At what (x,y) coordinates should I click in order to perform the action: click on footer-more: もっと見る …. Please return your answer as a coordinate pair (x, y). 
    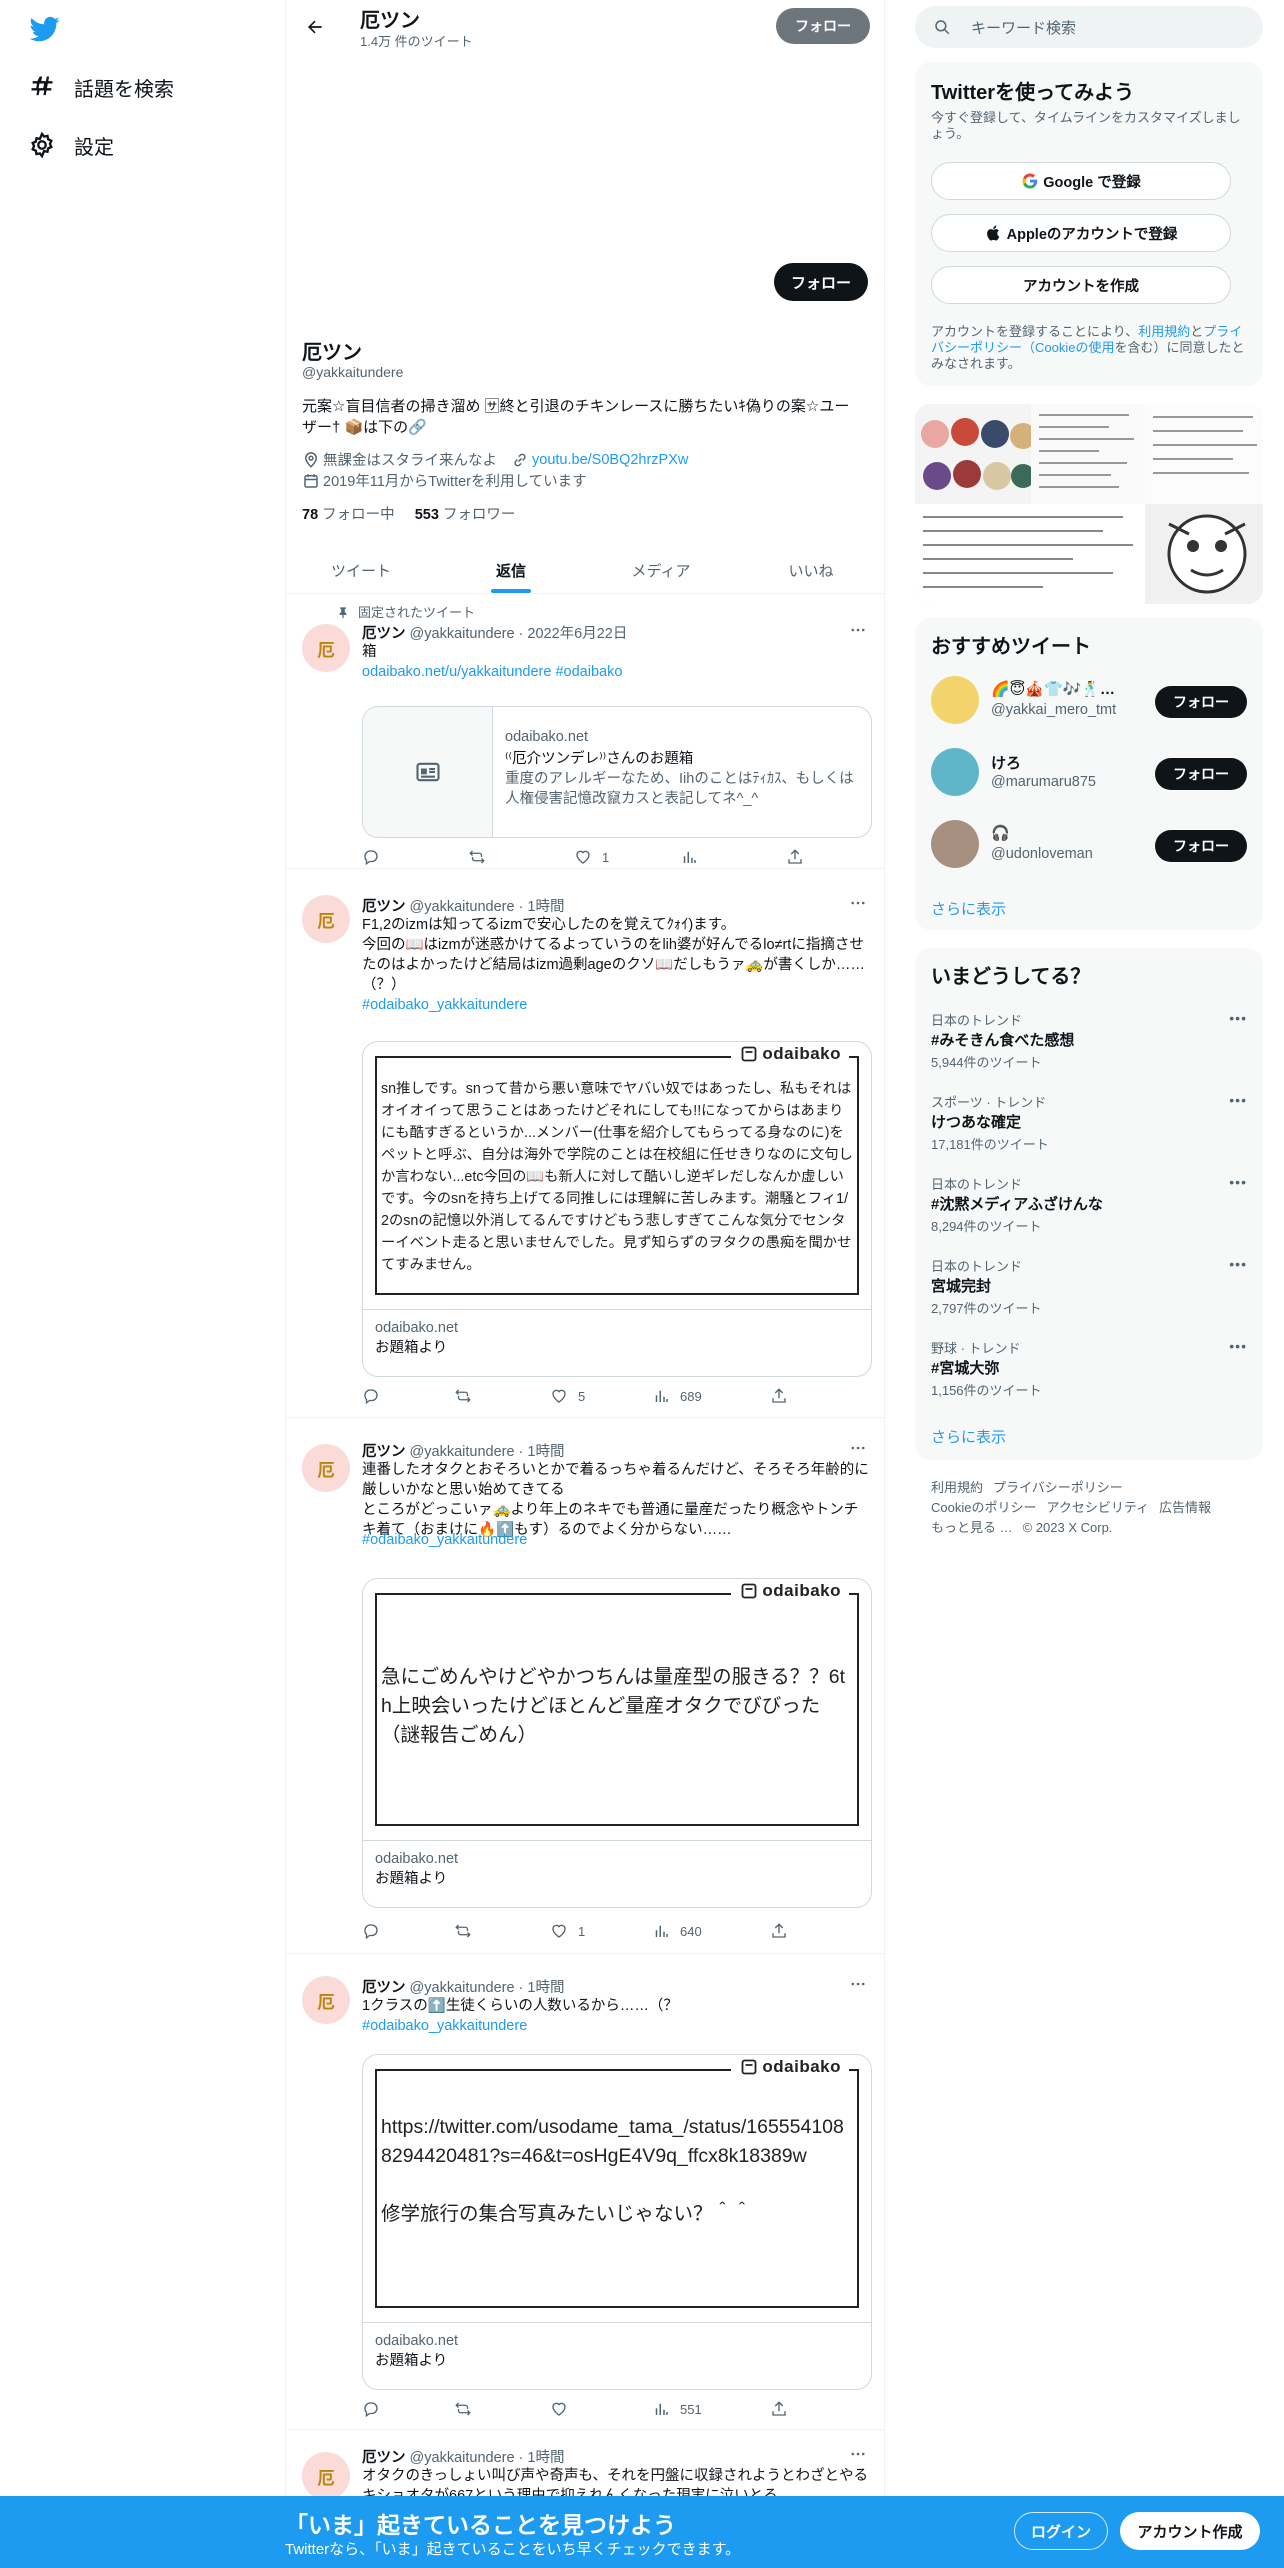
    Looking at the image, I should click on (972, 1527).